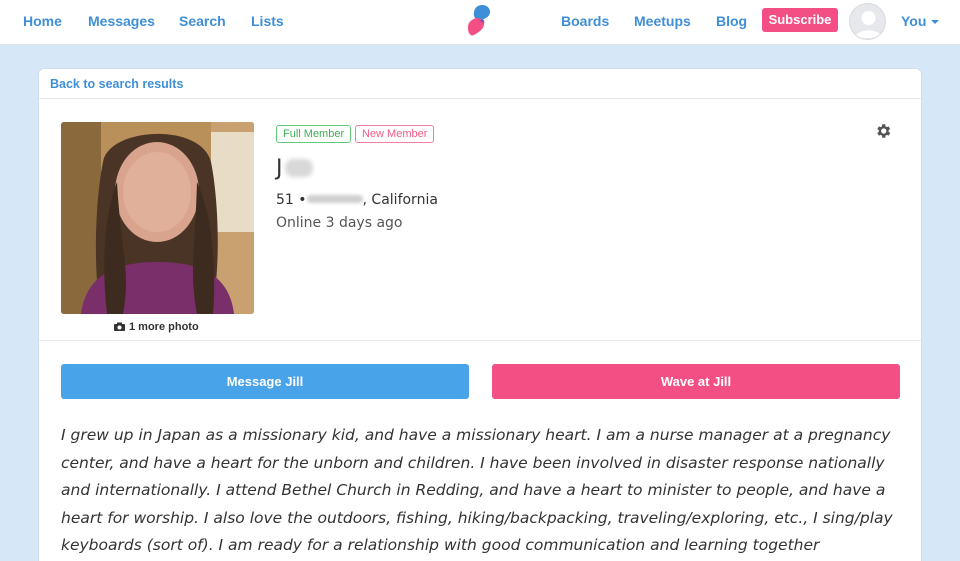  I want to click on logo-icon, so click(480, 21).